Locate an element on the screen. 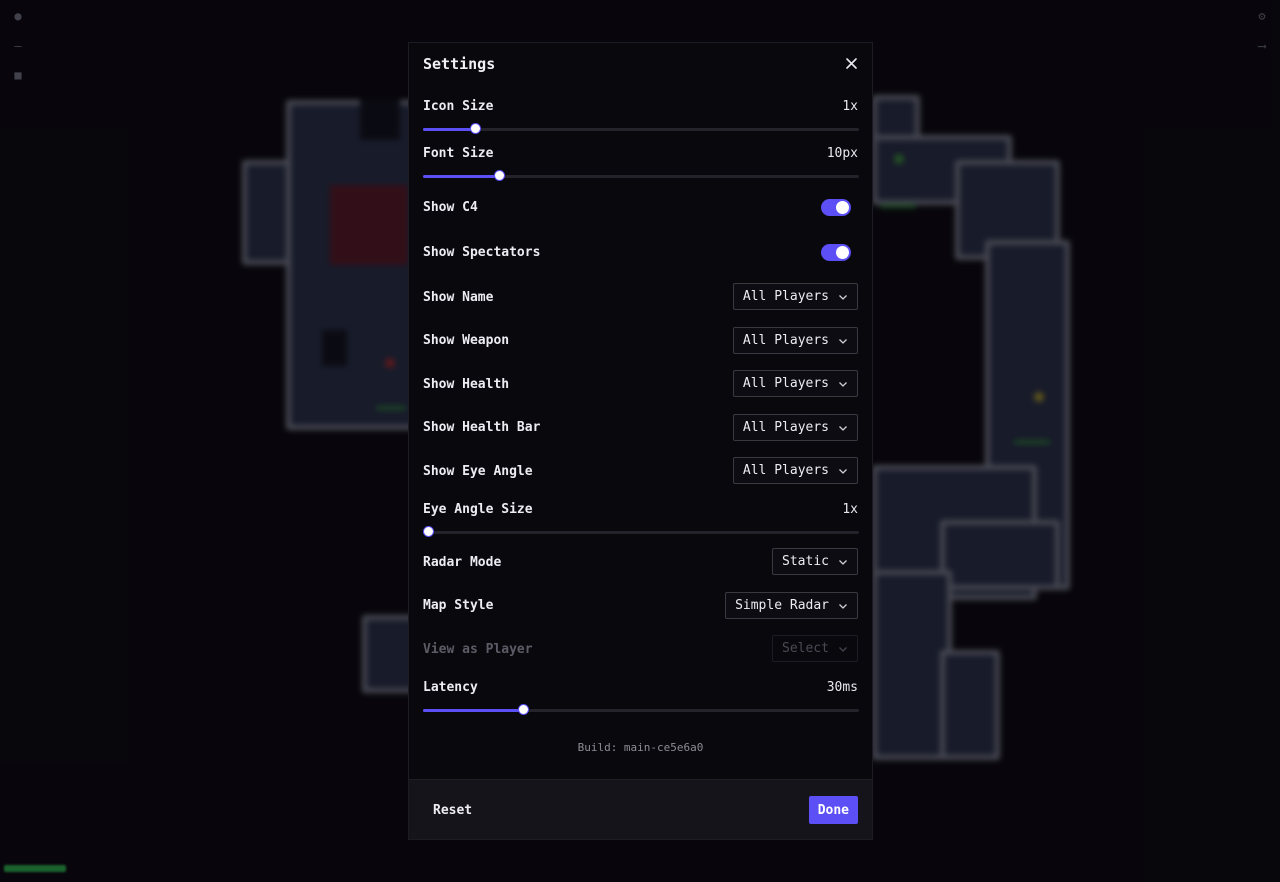  menu-icon: ● is located at coordinates (18, 16).